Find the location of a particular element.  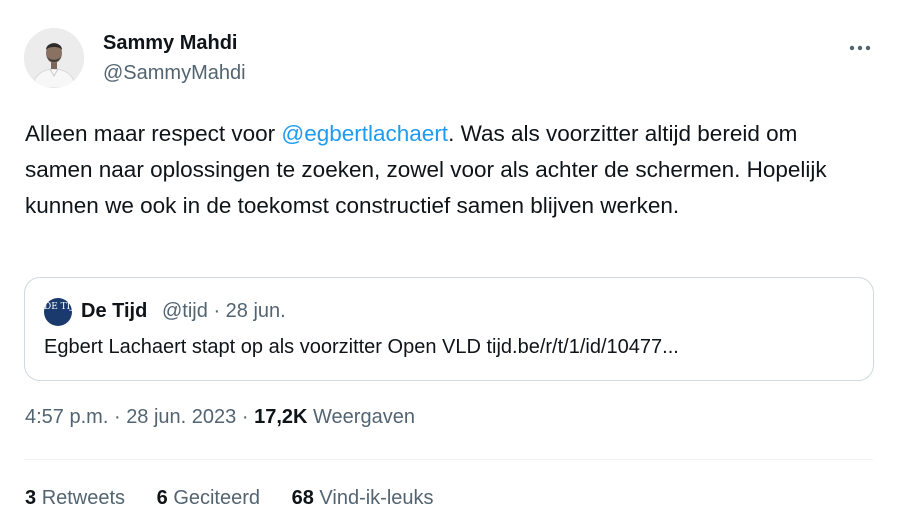

quotes-stat: 6 Geciteerd is located at coordinates (208, 498).